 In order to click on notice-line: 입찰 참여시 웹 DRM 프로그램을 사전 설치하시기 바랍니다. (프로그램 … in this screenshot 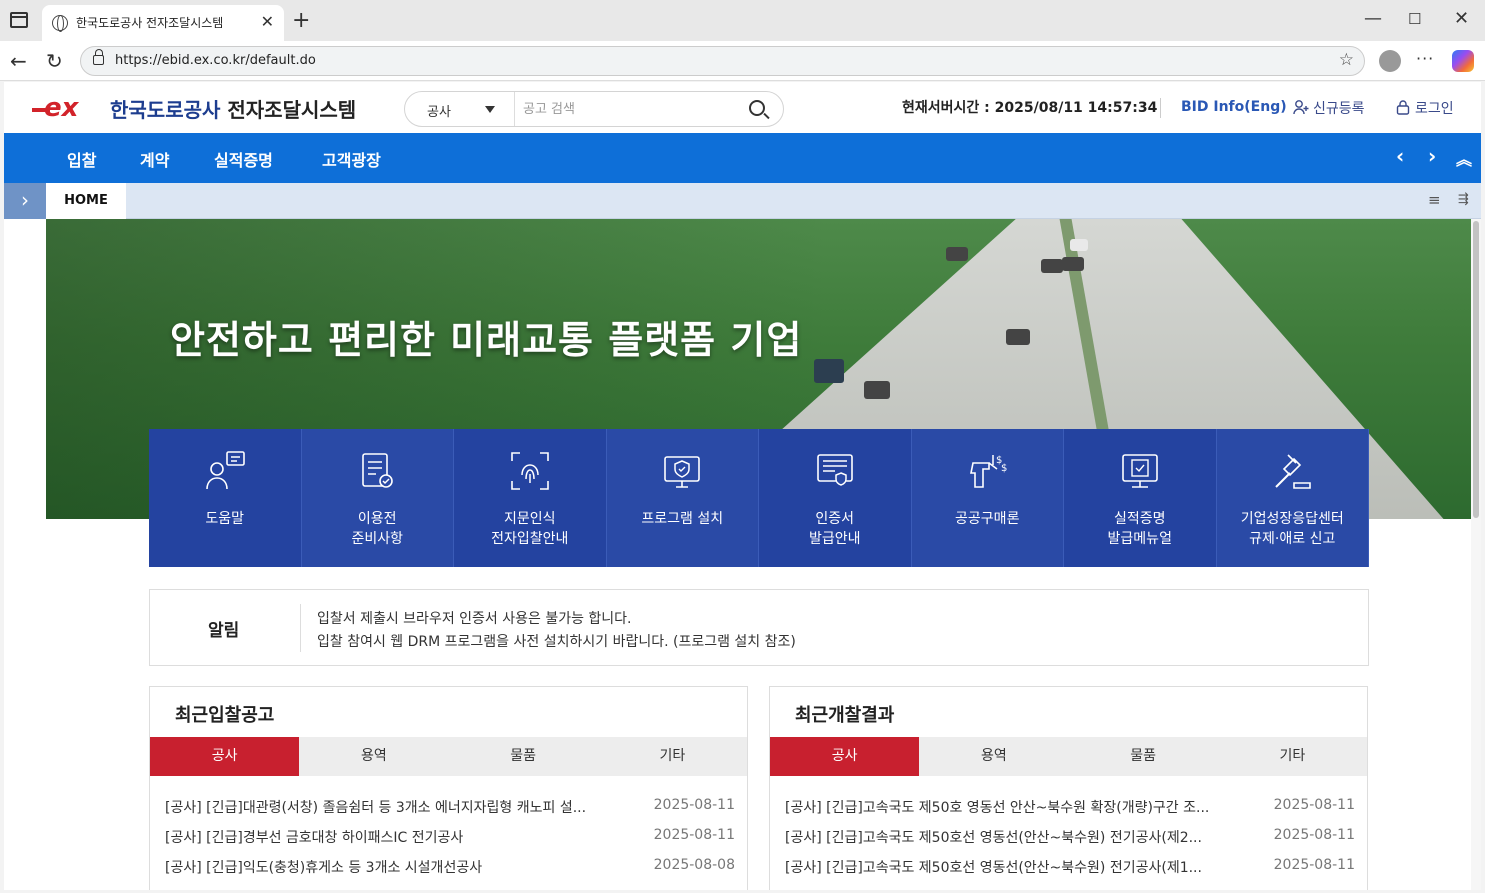, I will do `click(556, 641)`.